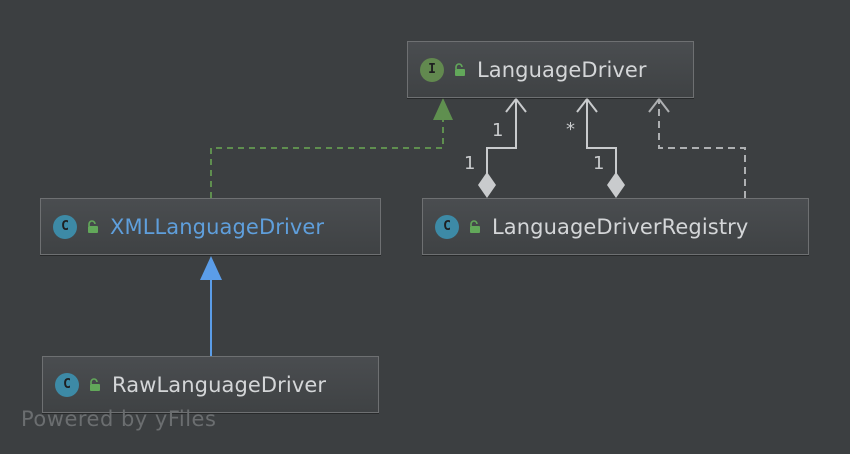 The image size is (850, 454). I want to click on inheritance-arrowhead, so click(211, 268).